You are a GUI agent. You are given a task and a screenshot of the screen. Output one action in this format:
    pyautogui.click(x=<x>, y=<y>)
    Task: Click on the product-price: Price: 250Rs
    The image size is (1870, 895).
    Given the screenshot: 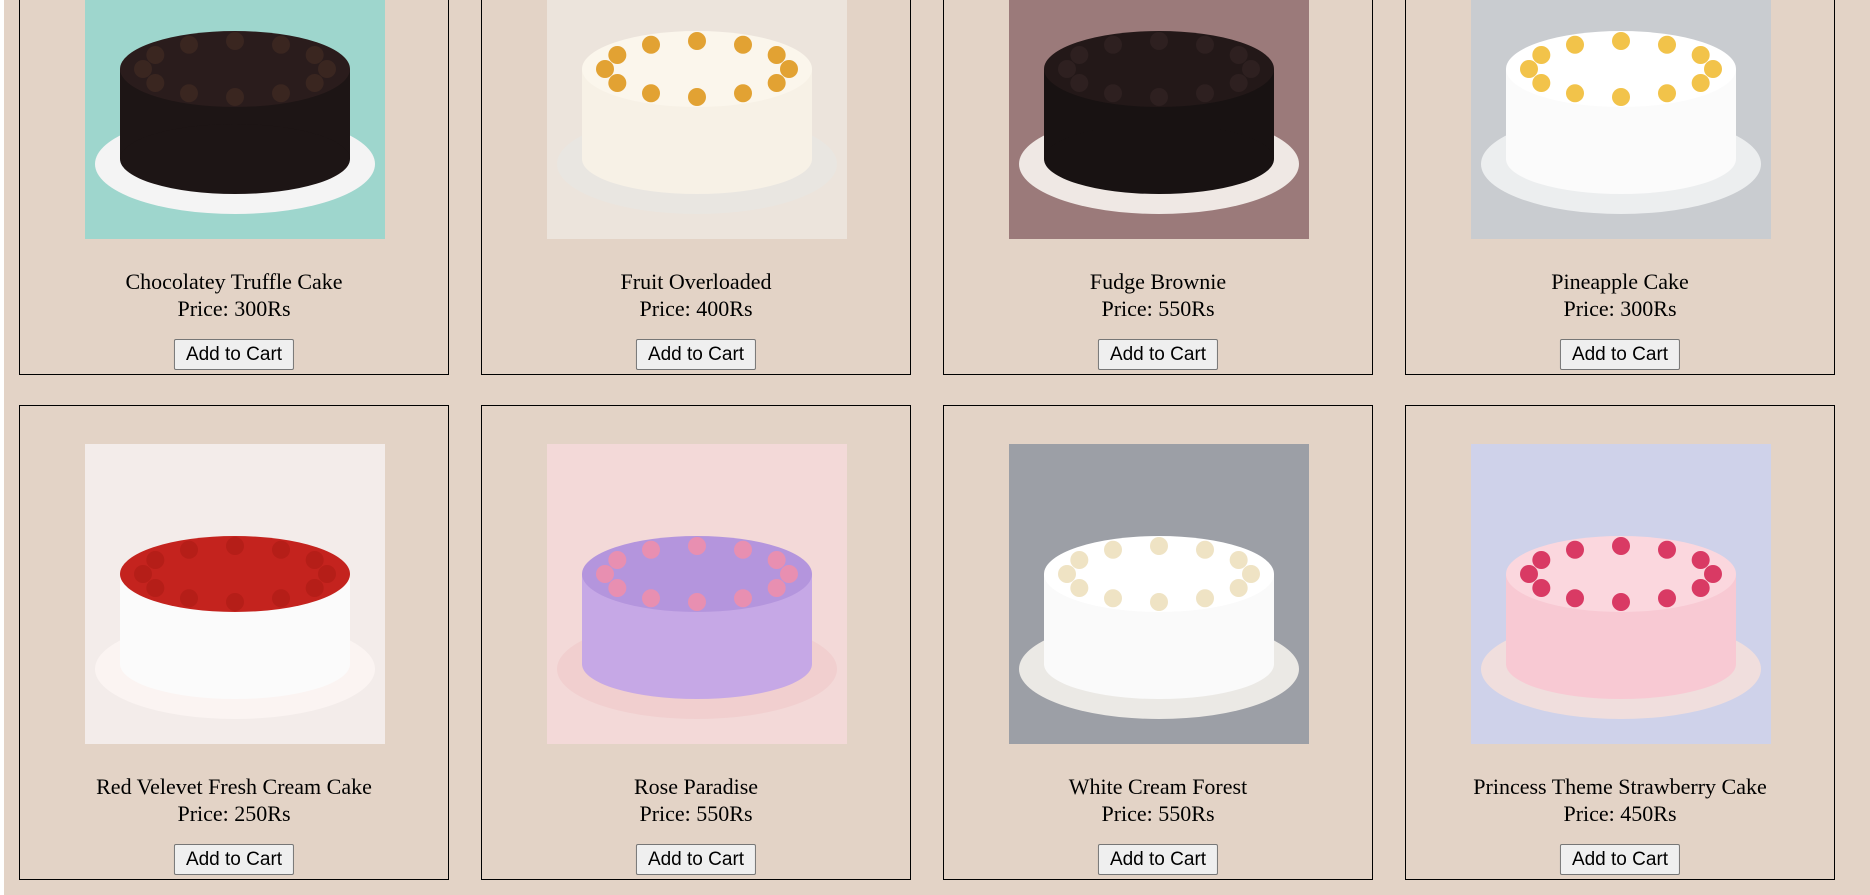 What is the action you would take?
    pyautogui.click(x=234, y=813)
    